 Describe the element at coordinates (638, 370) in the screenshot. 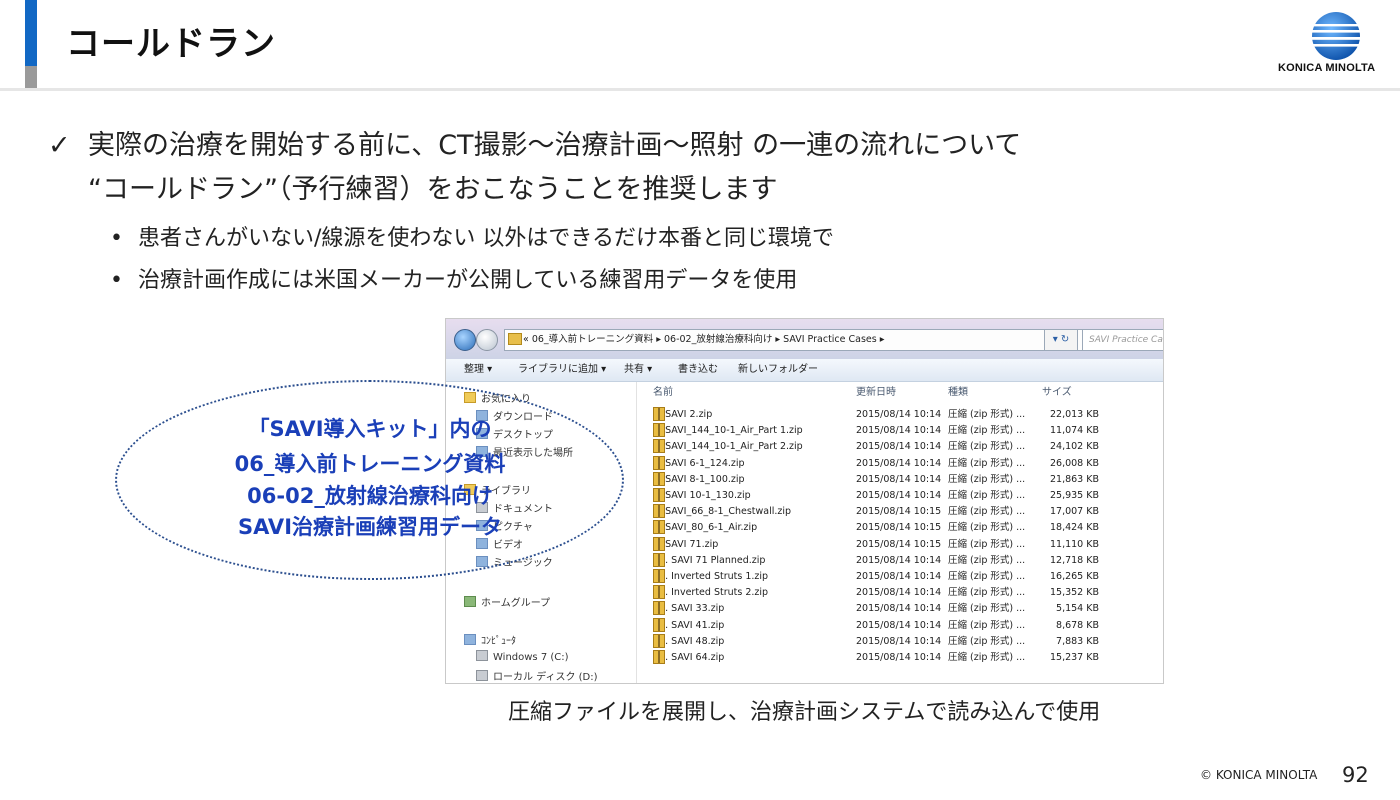

I see `toolbar-share-button: 共有 ▾` at that location.